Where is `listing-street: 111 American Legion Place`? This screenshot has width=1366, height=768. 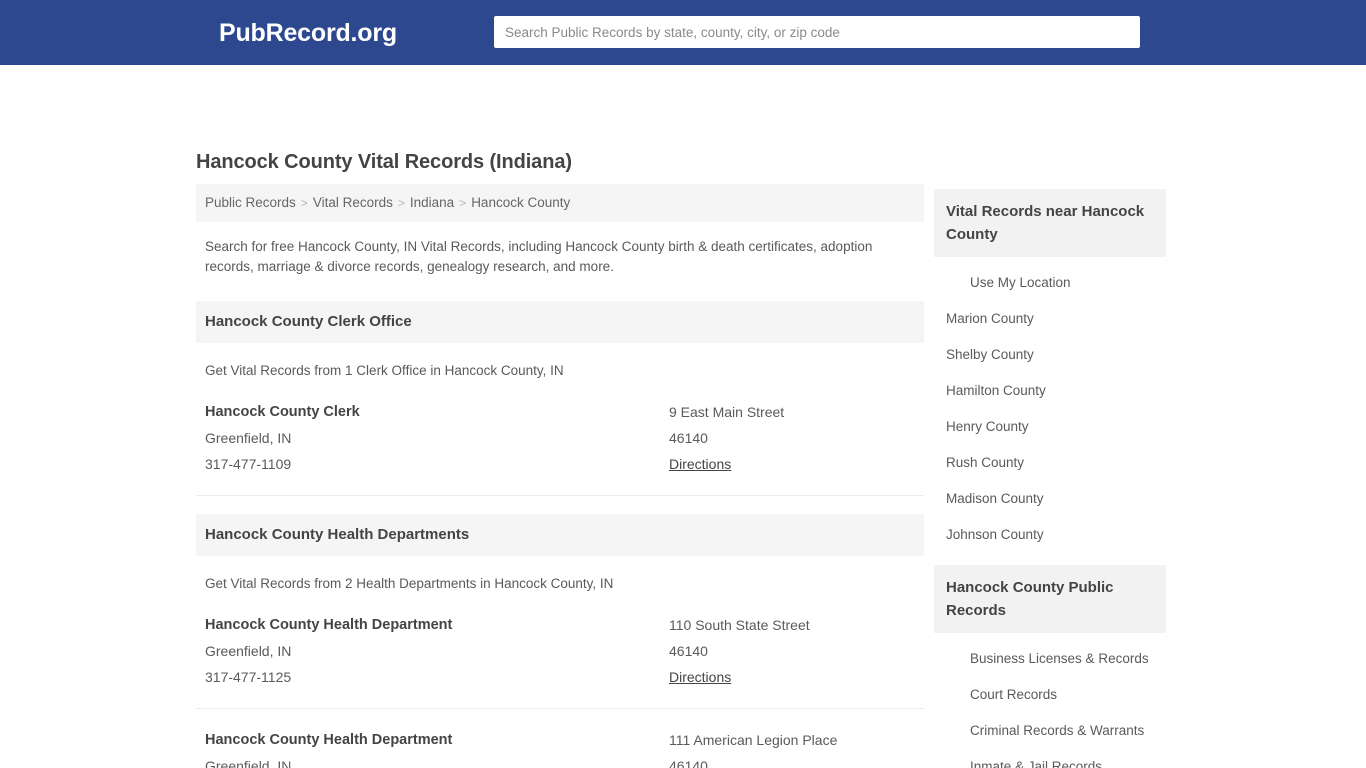 listing-street: 111 American Legion Place is located at coordinates (753, 740).